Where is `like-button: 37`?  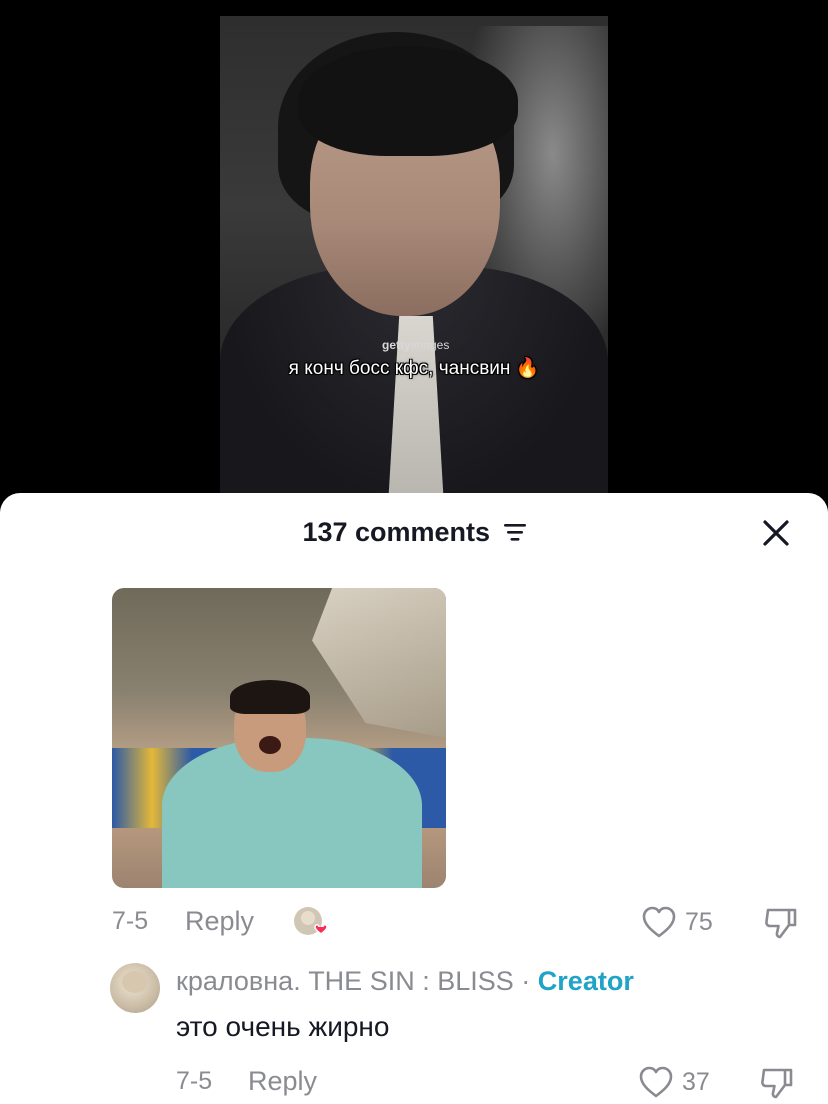 like-button: 37 is located at coordinates (678, 1082).